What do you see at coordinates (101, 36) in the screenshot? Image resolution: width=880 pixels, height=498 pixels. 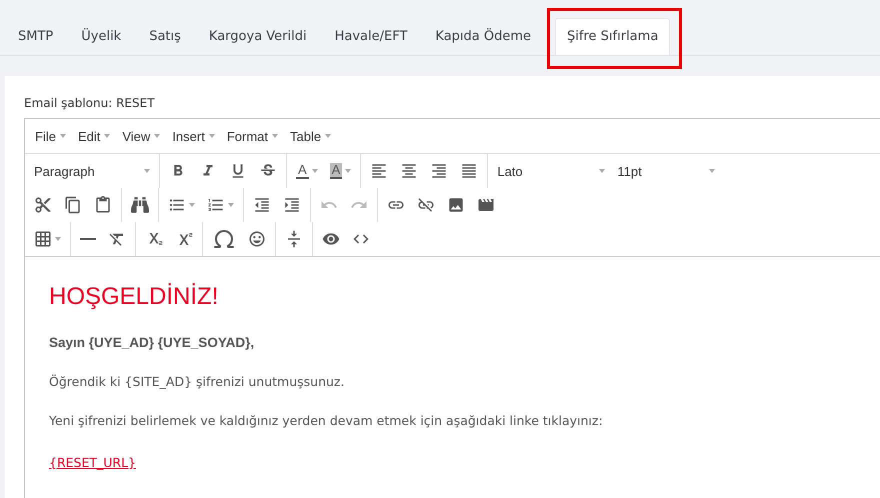 I see `tab: Üyelik` at bounding box center [101, 36].